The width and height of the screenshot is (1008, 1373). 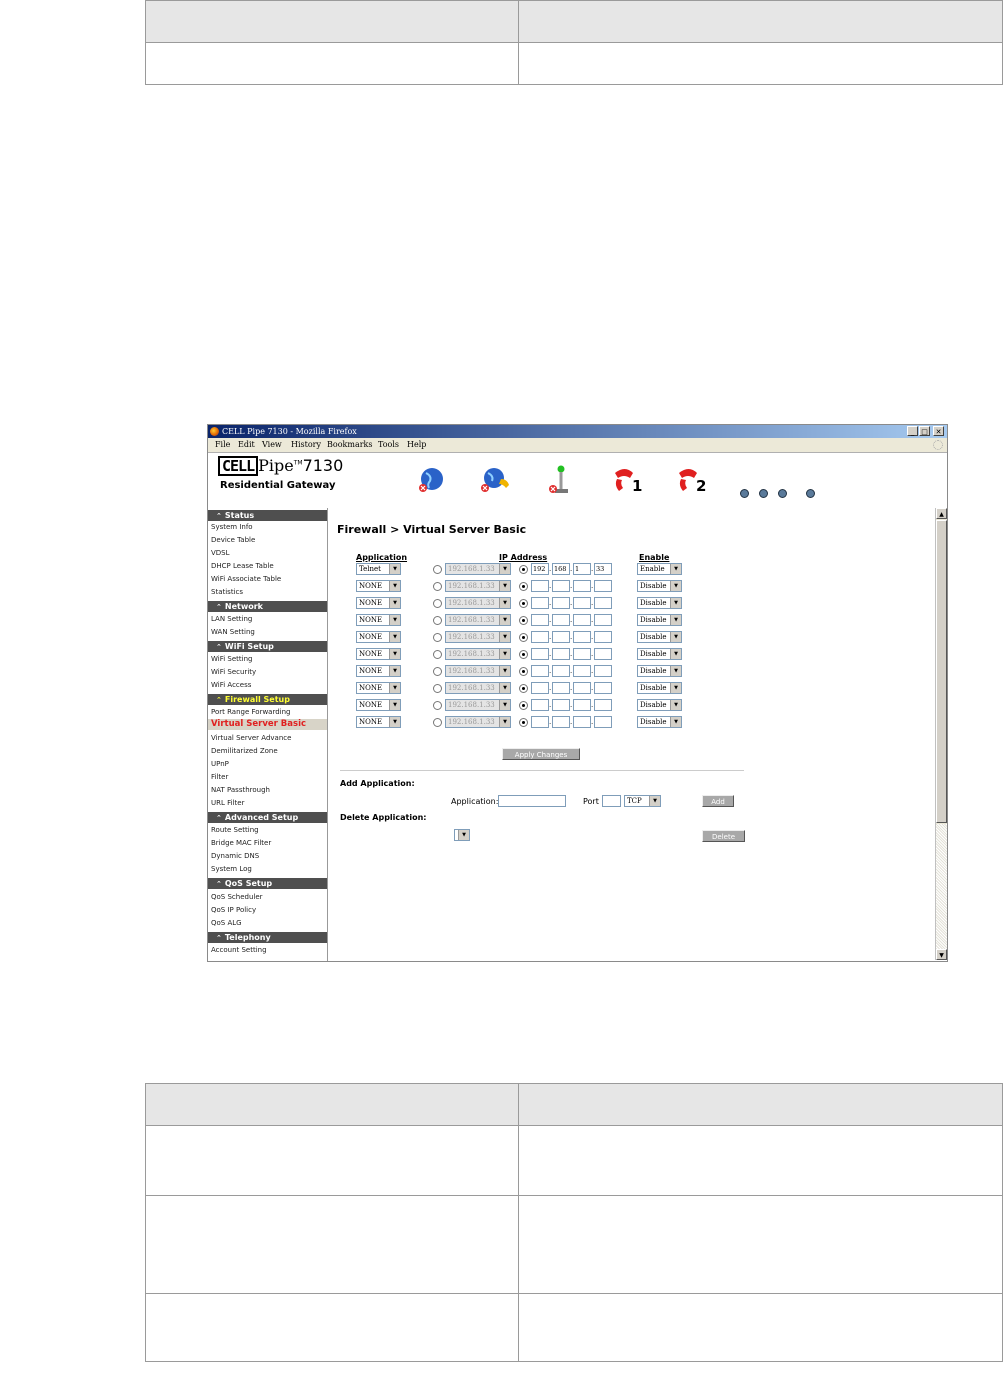 What do you see at coordinates (227, 592) in the screenshot?
I see `sidebar-item-statistics: Statistics` at bounding box center [227, 592].